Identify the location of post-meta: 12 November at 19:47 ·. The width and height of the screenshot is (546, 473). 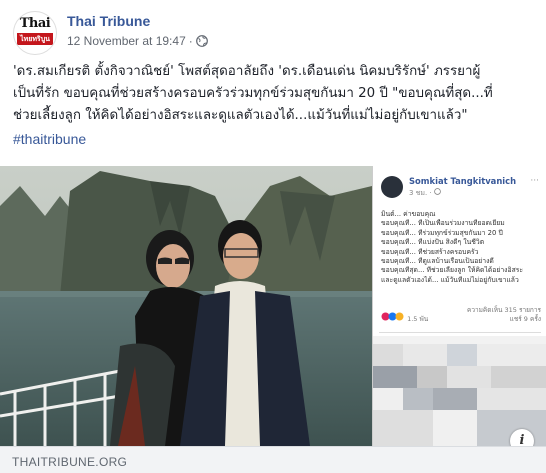
(137, 42).